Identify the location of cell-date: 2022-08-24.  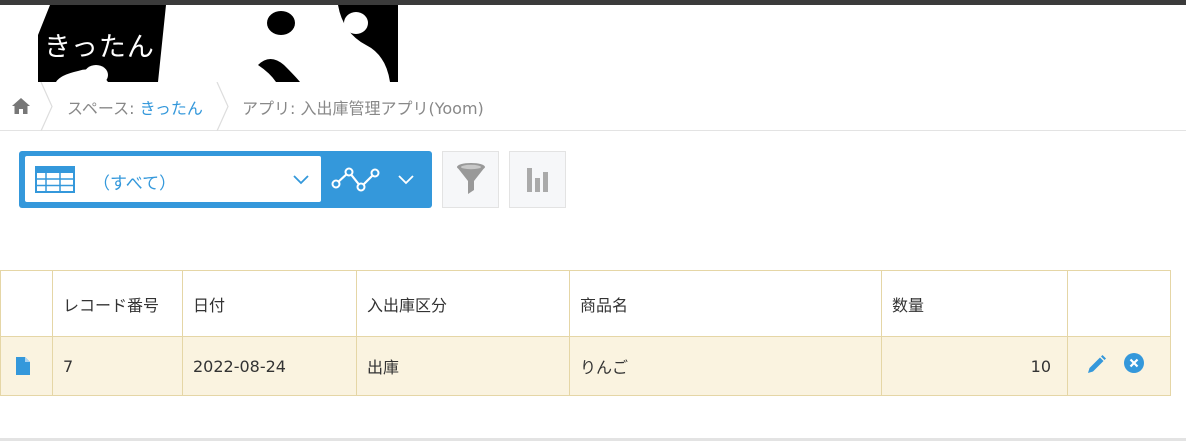
(269, 366).